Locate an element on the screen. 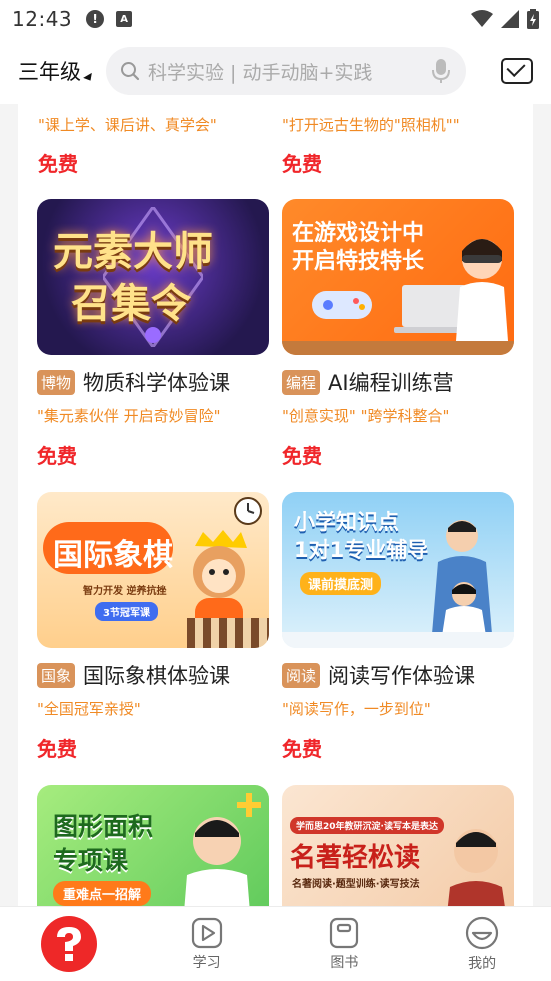 Image resolution: width=551 pixels, height=981 pixels. microphone-icon is located at coordinates (441, 71).